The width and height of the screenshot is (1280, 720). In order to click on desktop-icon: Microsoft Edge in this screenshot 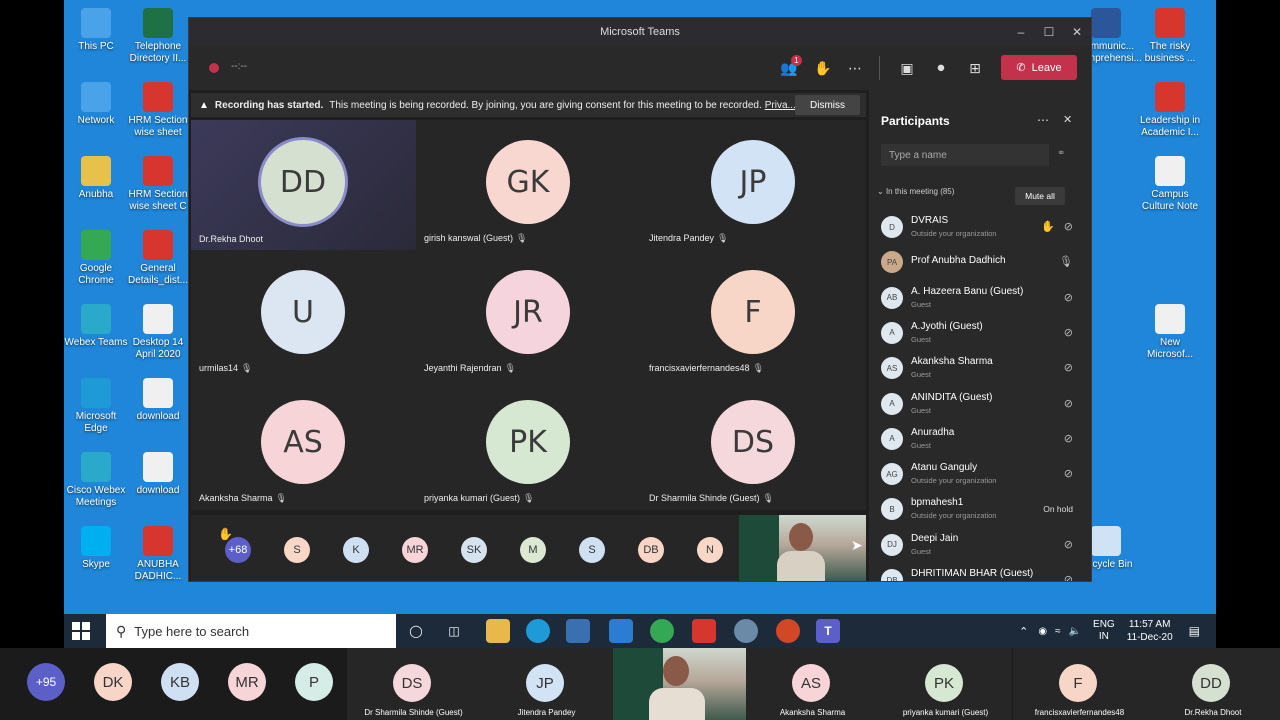, I will do `click(96, 406)`.